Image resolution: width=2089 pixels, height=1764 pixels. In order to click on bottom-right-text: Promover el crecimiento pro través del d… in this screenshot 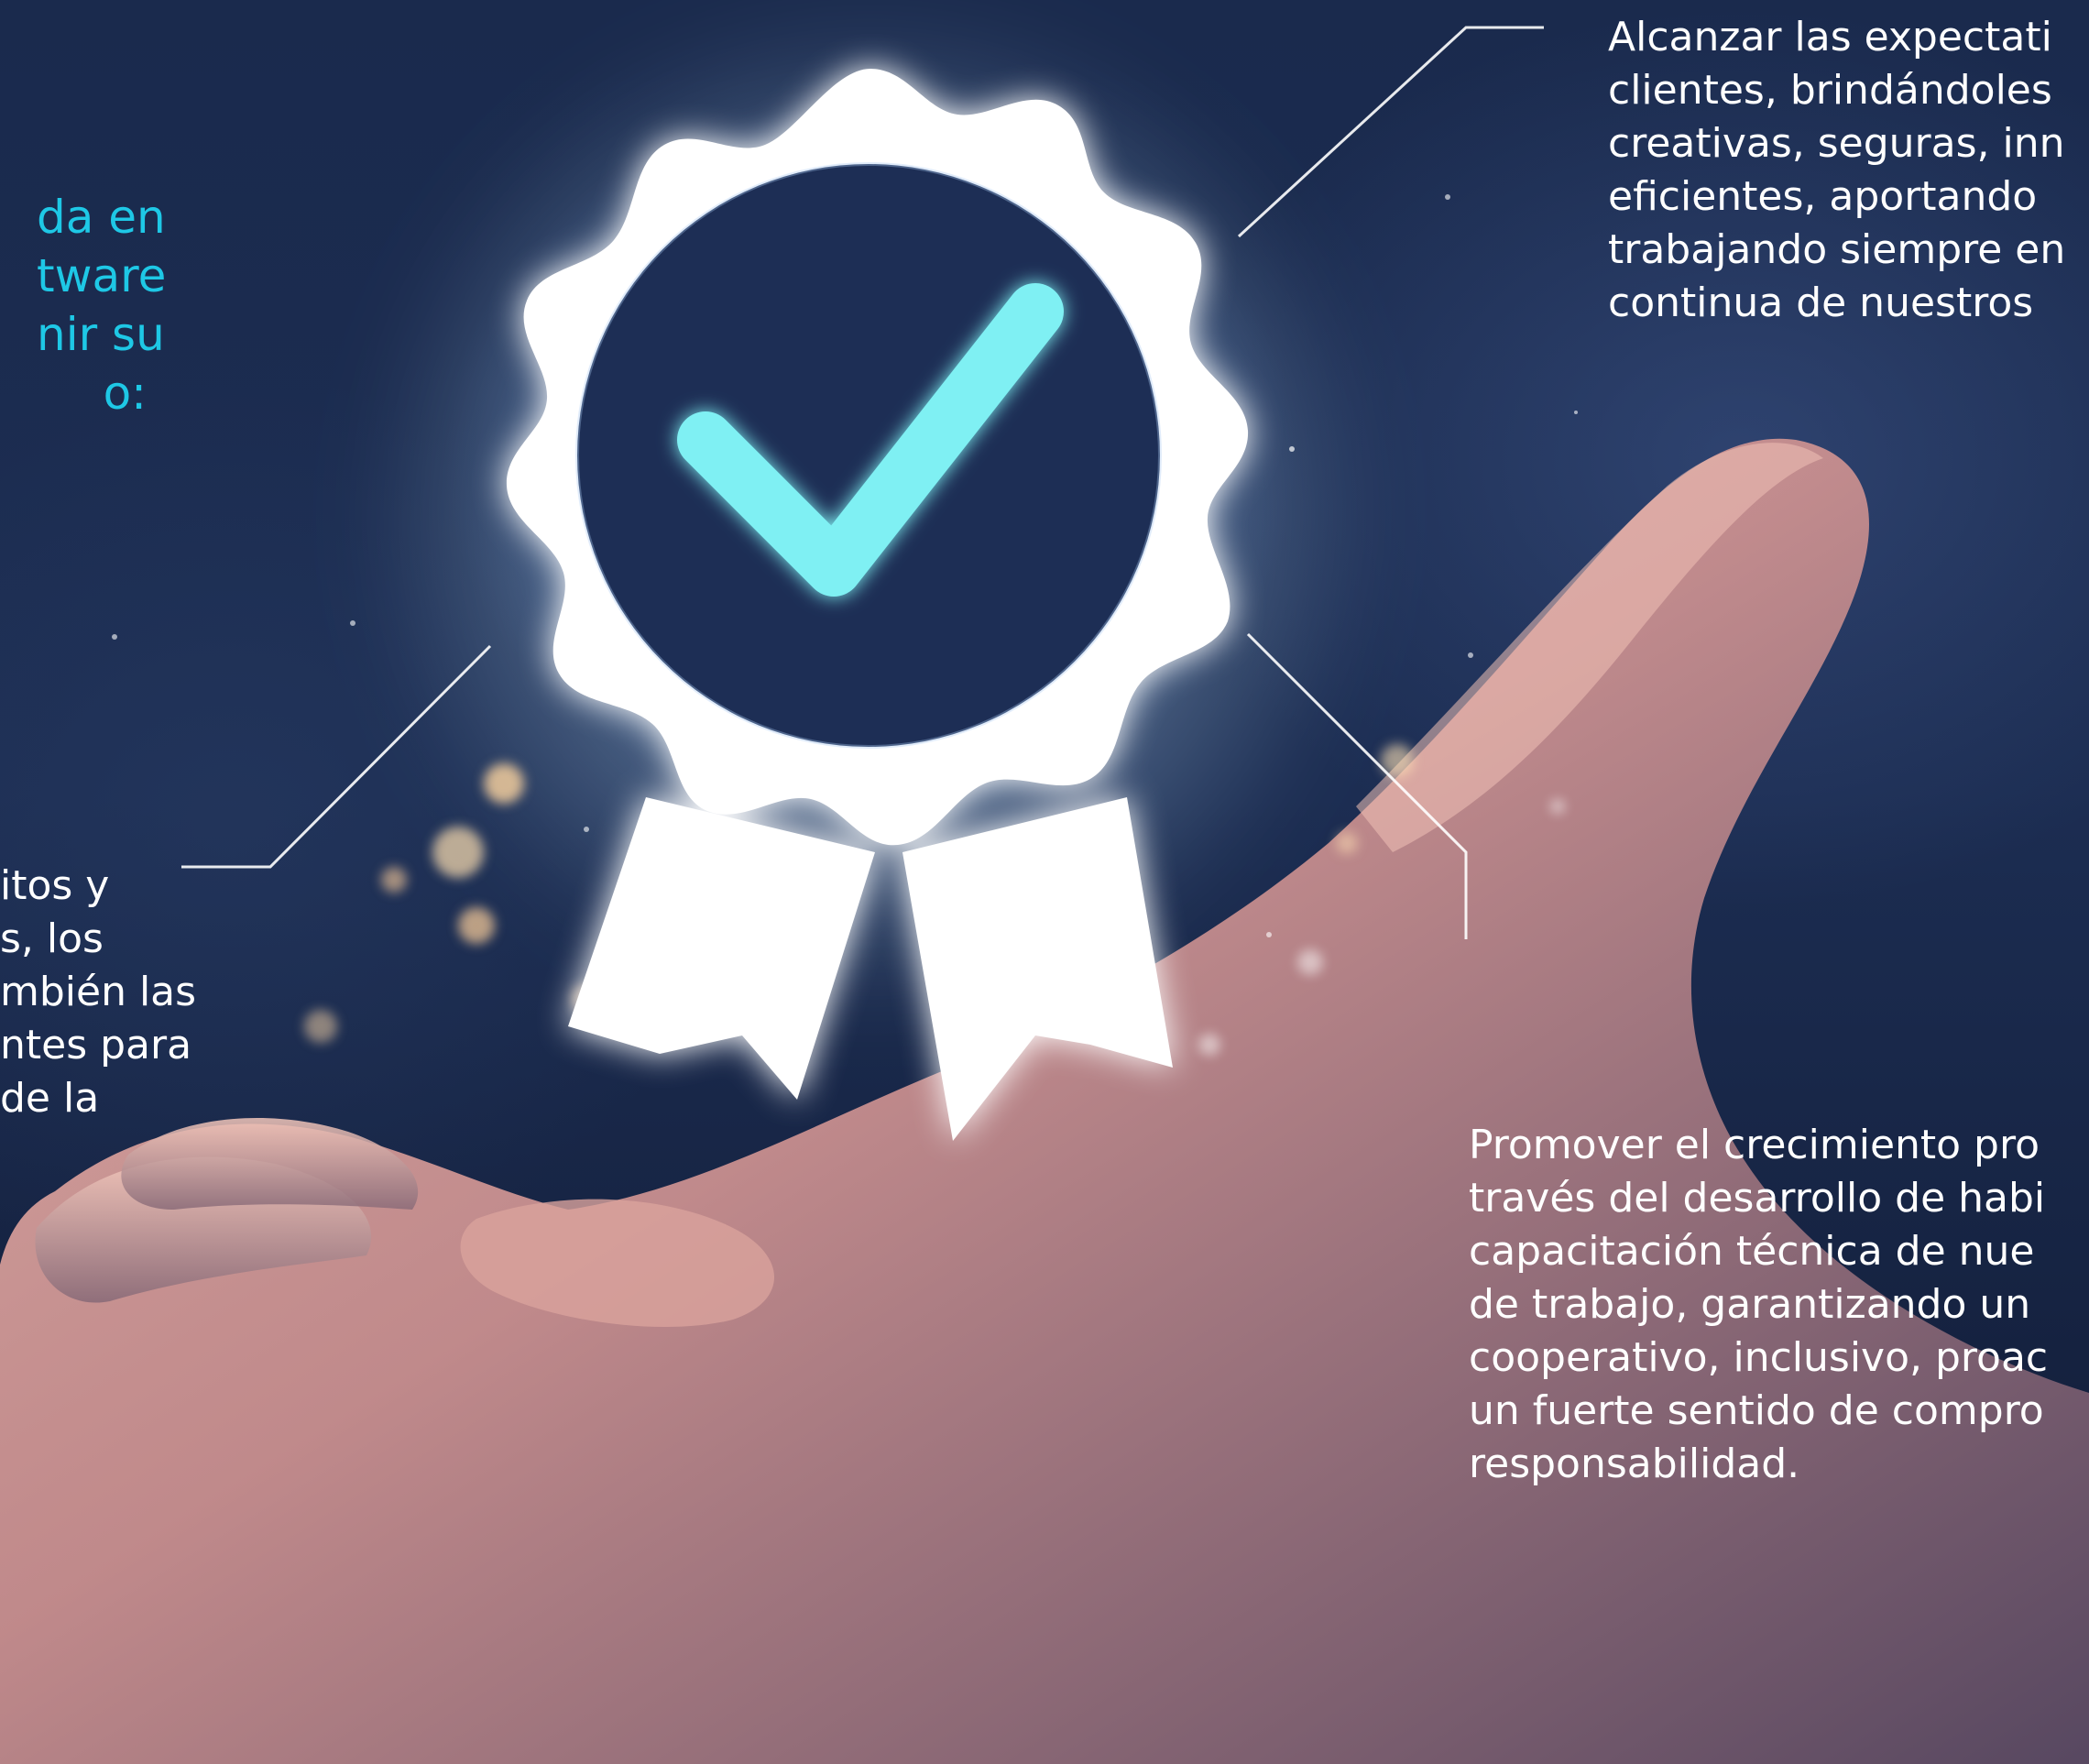, I will do `click(1759, 1304)`.